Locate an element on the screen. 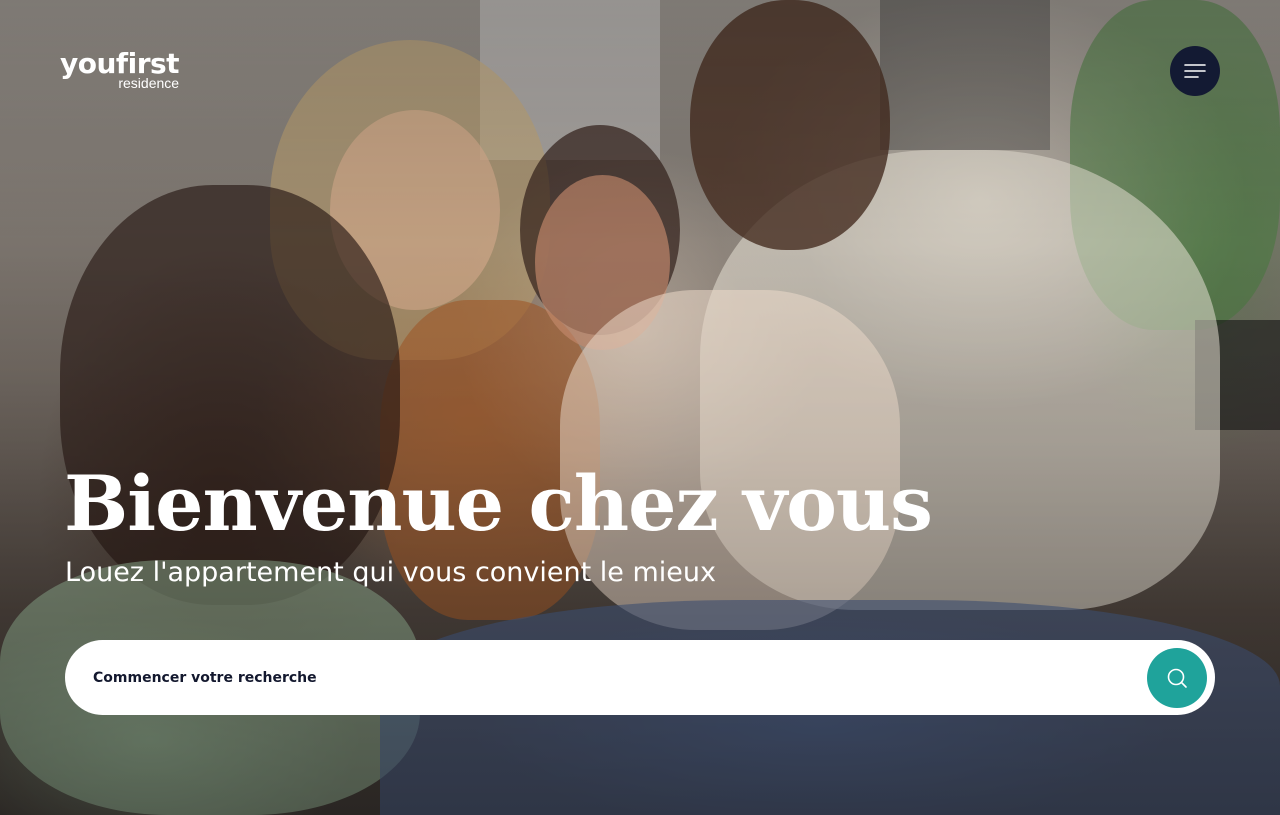 This screenshot has height=815, width=1280. search-bar is located at coordinates (640, 677).